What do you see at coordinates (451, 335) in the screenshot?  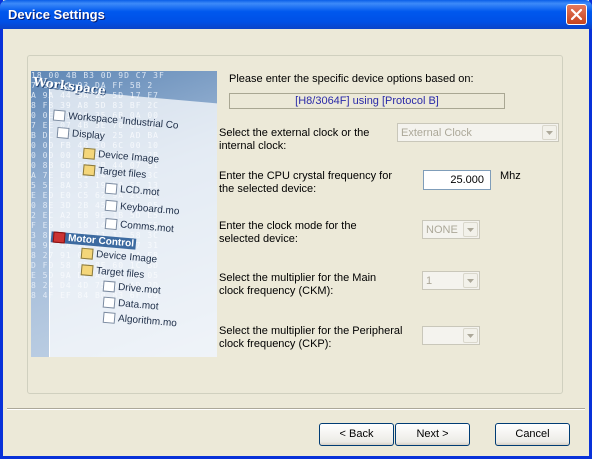 I see `ckp-multiplier-dropdown` at bounding box center [451, 335].